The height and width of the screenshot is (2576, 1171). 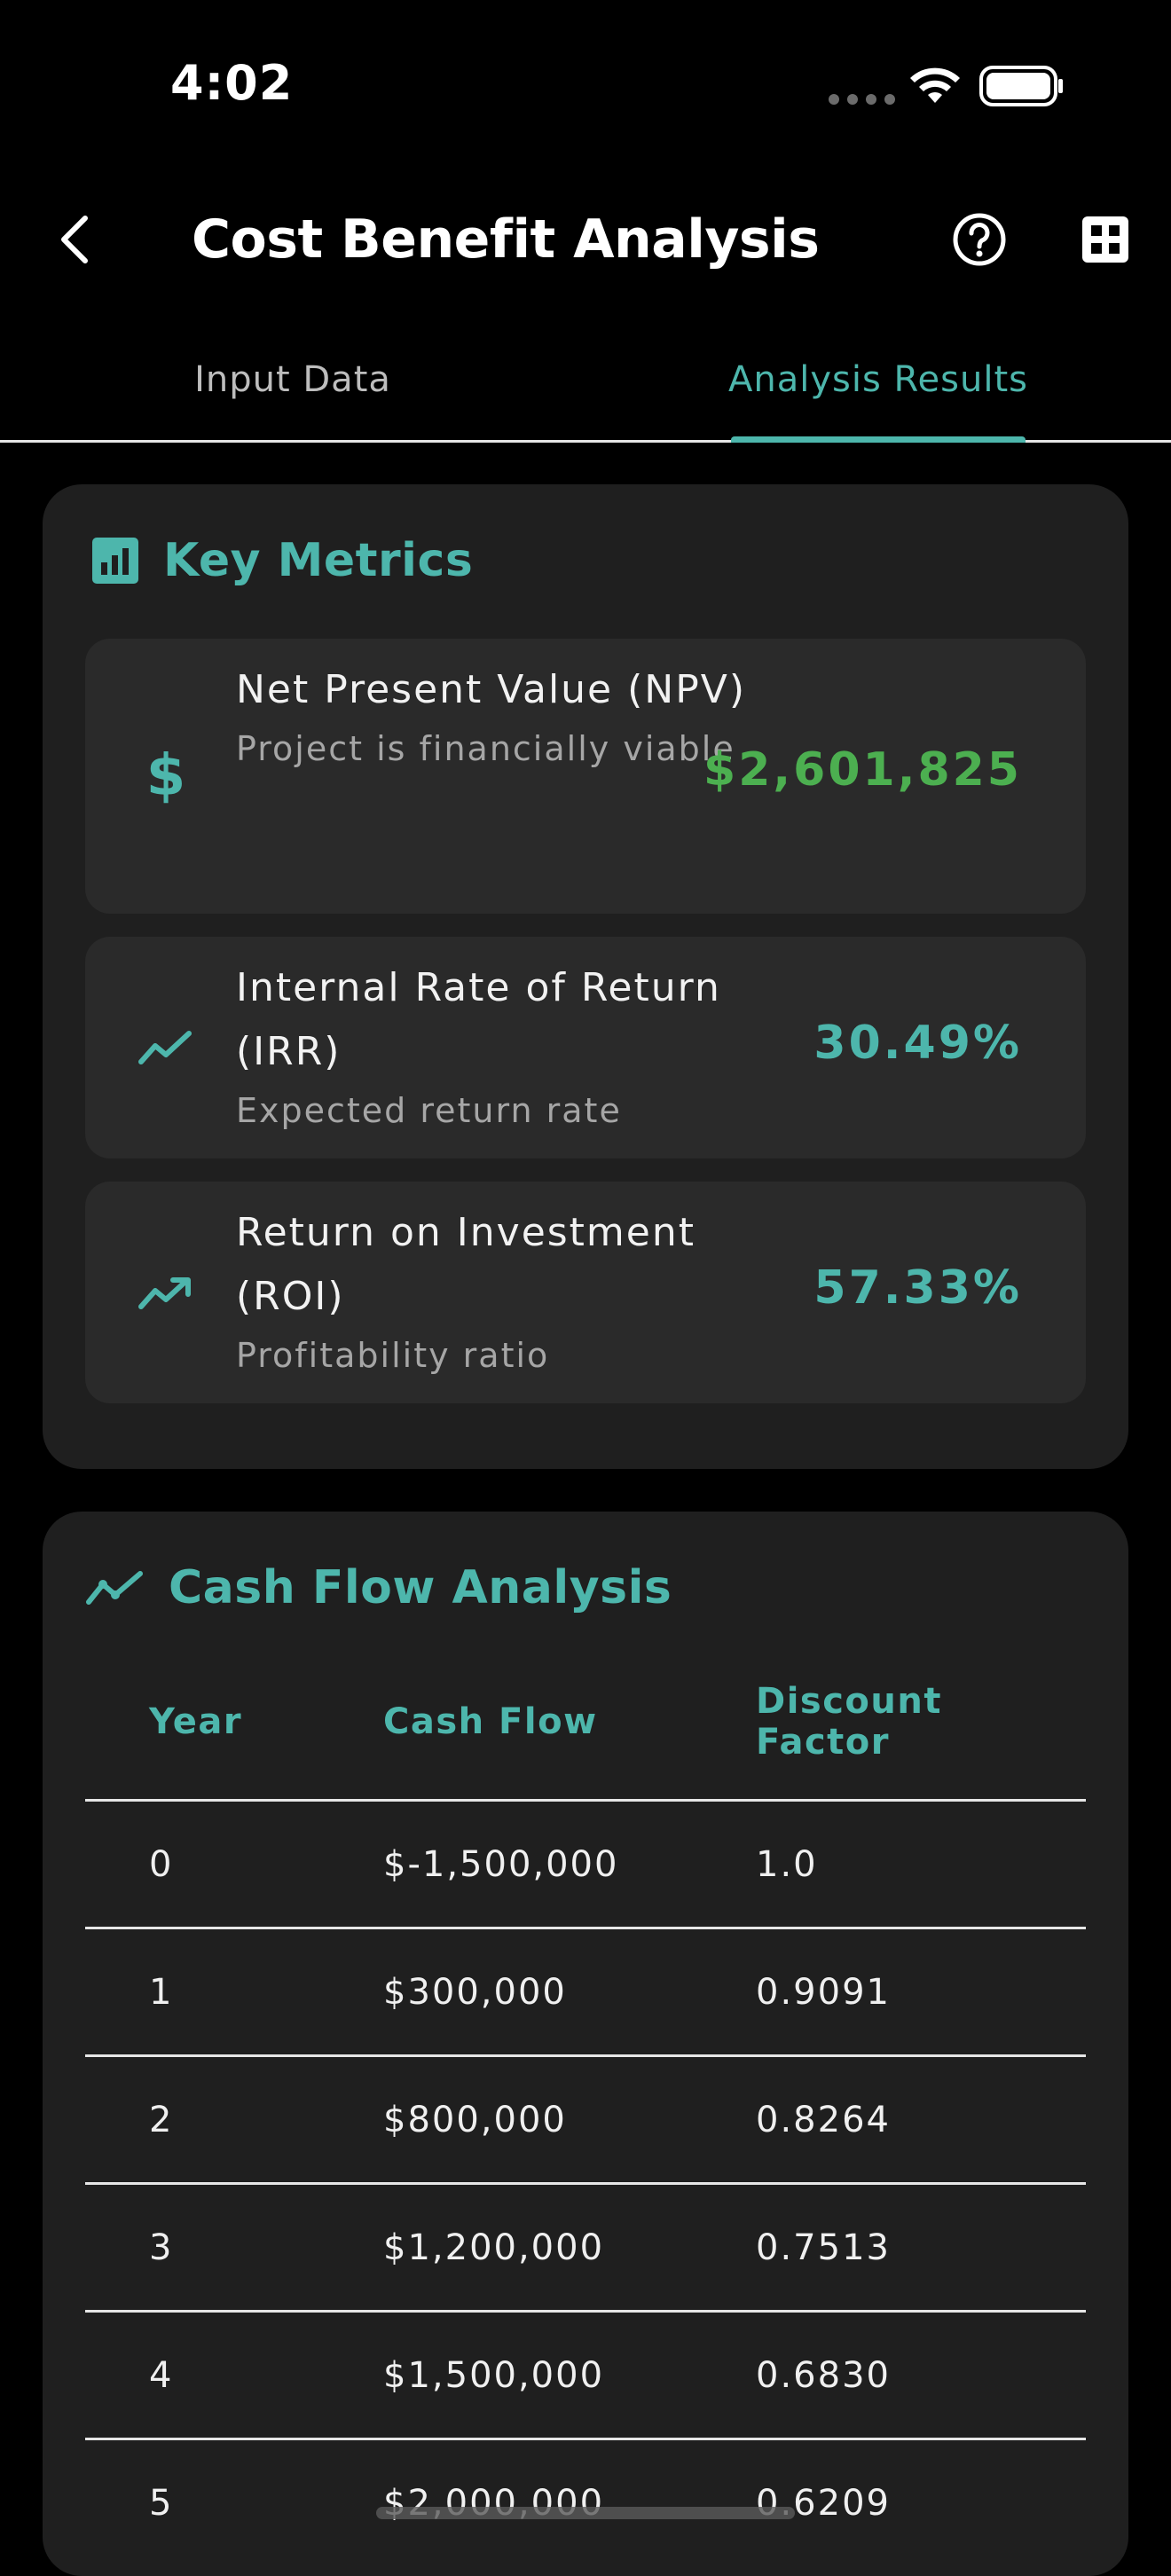 What do you see at coordinates (466, 1264) in the screenshot?
I see `metric-label: Return on Investment (ROI)` at bounding box center [466, 1264].